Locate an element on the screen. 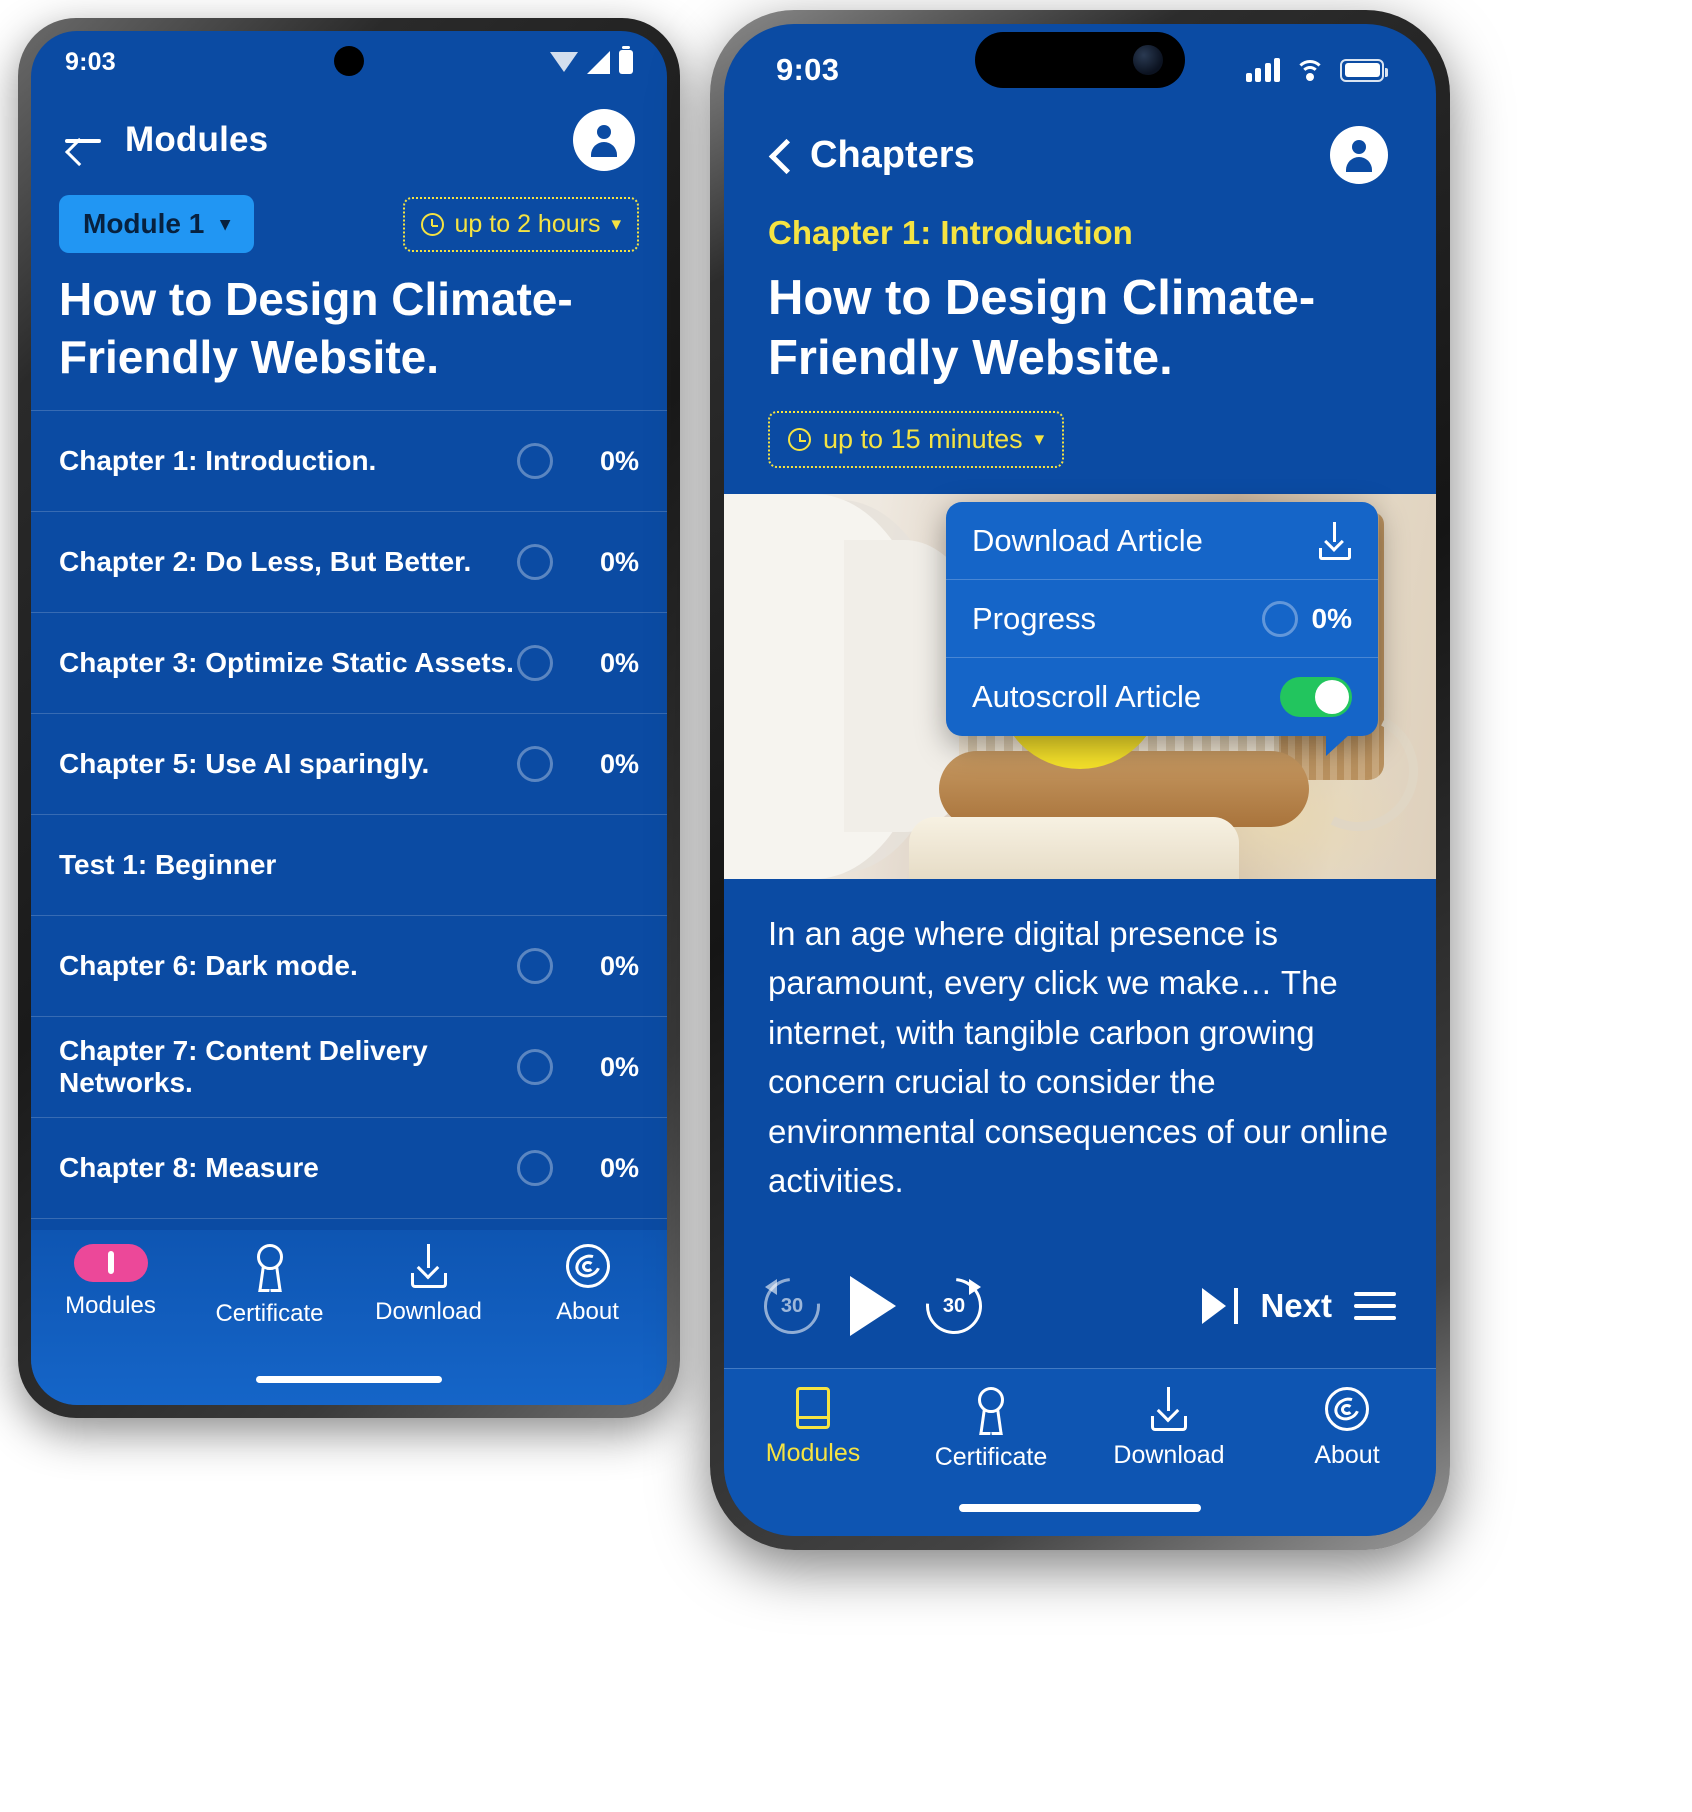  ios-home-indicator is located at coordinates (1080, 1508).